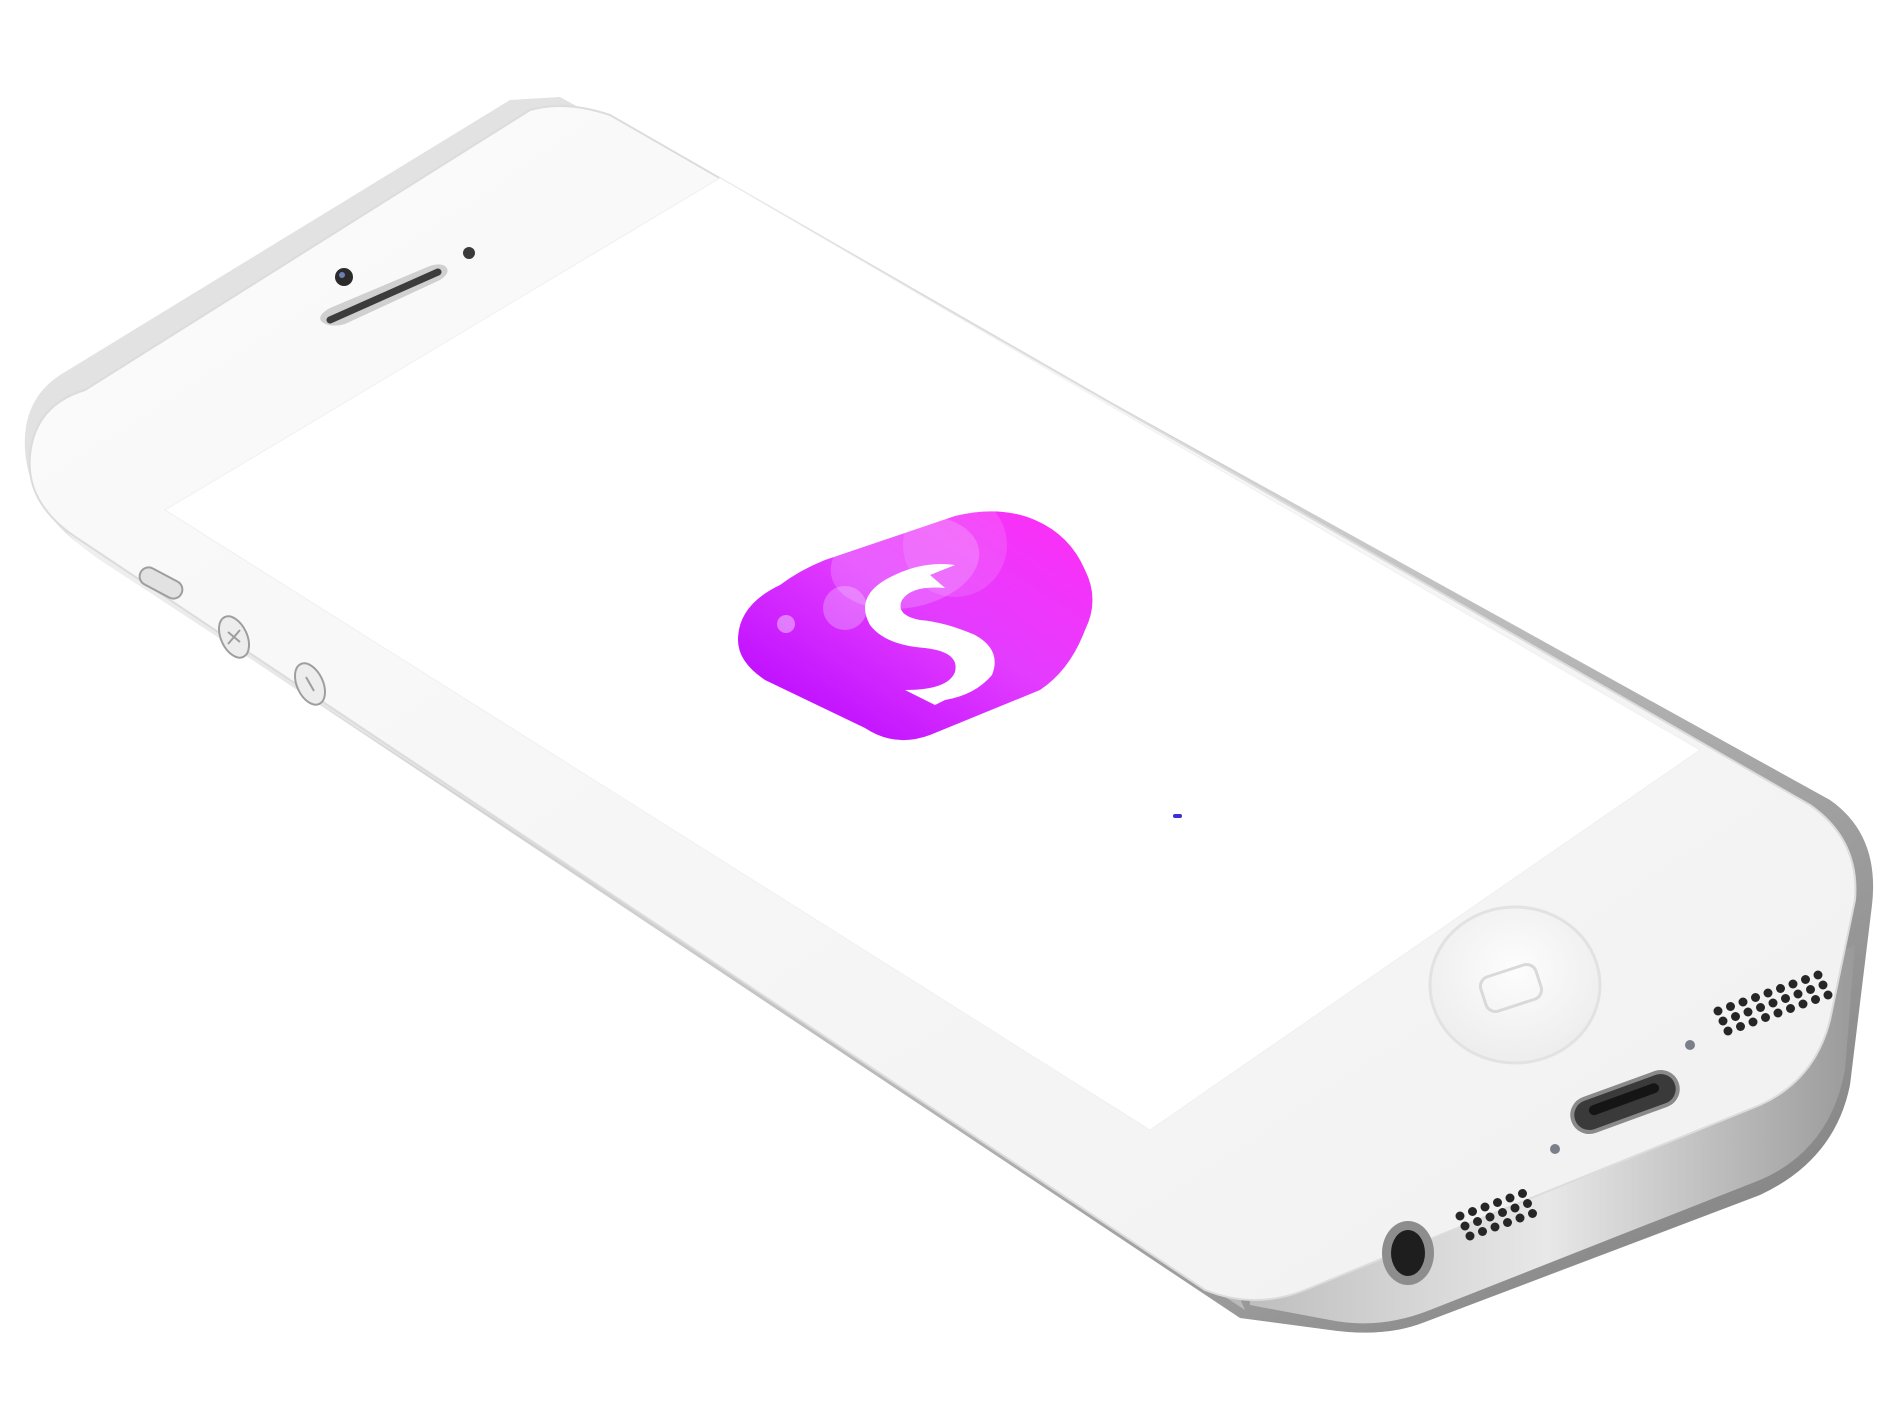 This screenshot has height=1417, width=1890. Describe the element at coordinates (1690, 1045) in the screenshot. I see `screw-right` at that location.